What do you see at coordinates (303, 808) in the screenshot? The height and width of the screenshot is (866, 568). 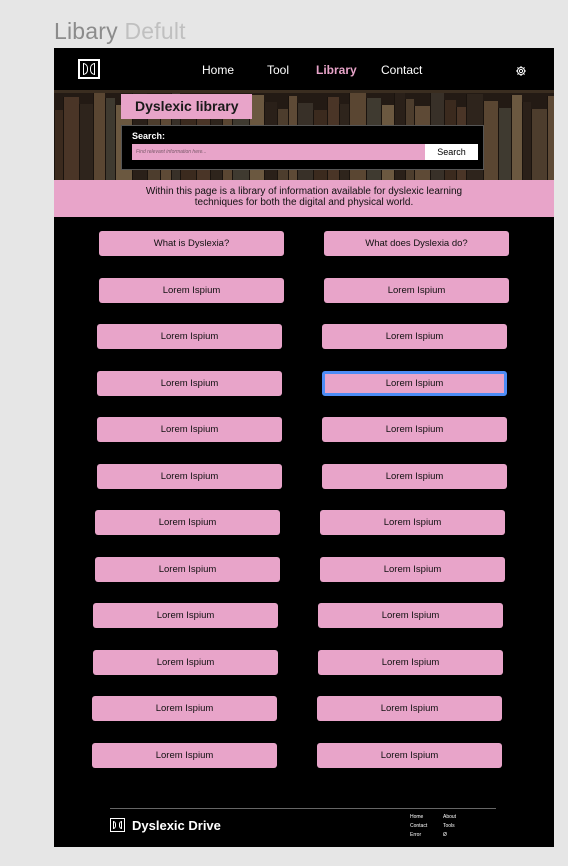 I see `footer-divider` at bounding box center [303, 808].